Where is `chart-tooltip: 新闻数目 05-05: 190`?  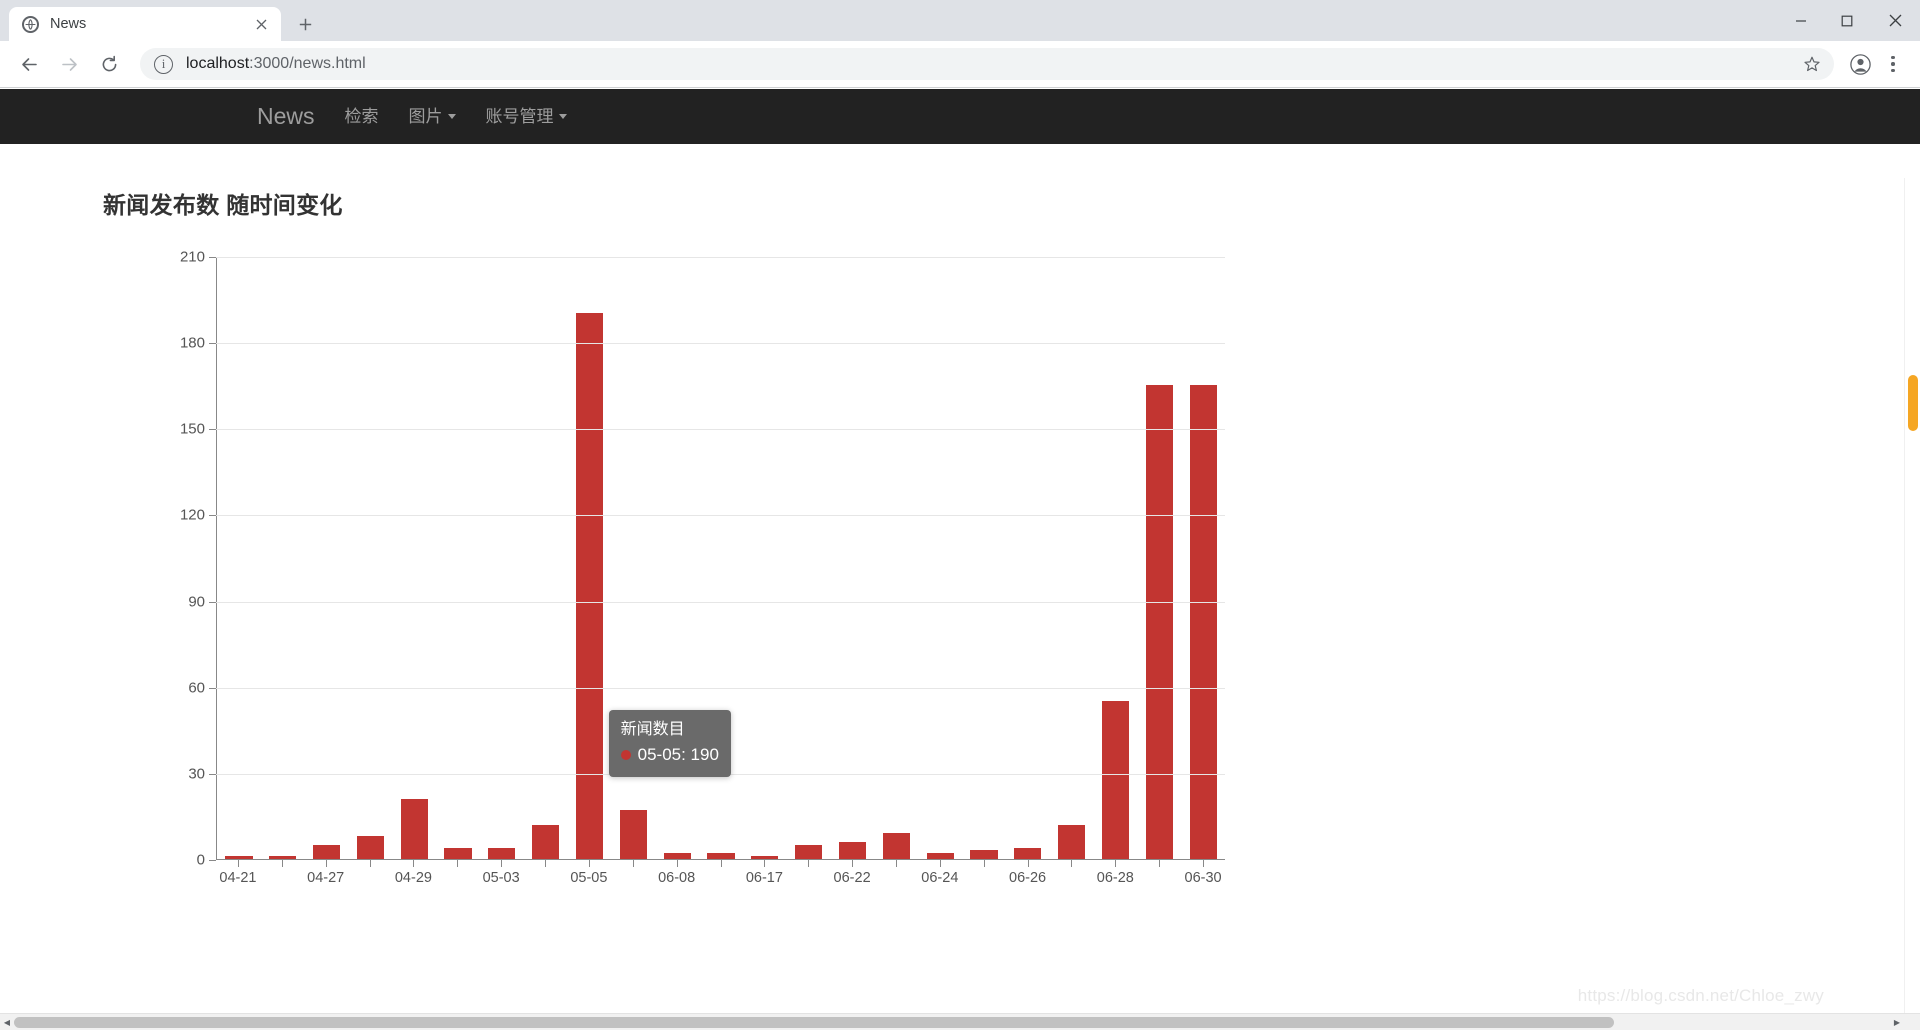
chart-tooltip: 新闻数目 05-05: 190 is located at coordinates (669, 743).